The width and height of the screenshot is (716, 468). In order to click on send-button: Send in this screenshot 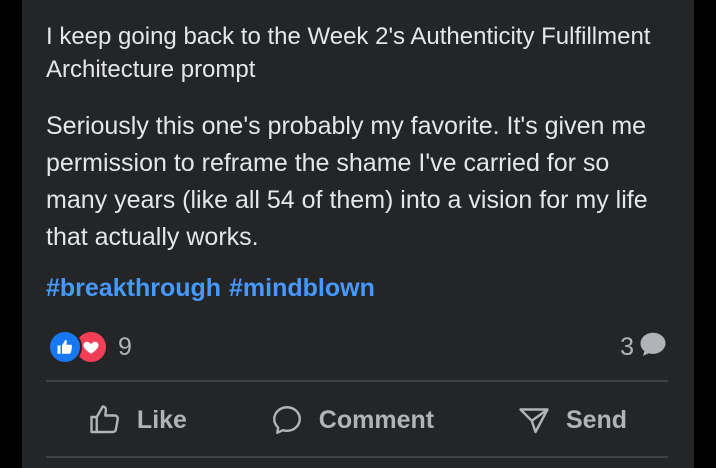, I will do `click(571, 420)`.